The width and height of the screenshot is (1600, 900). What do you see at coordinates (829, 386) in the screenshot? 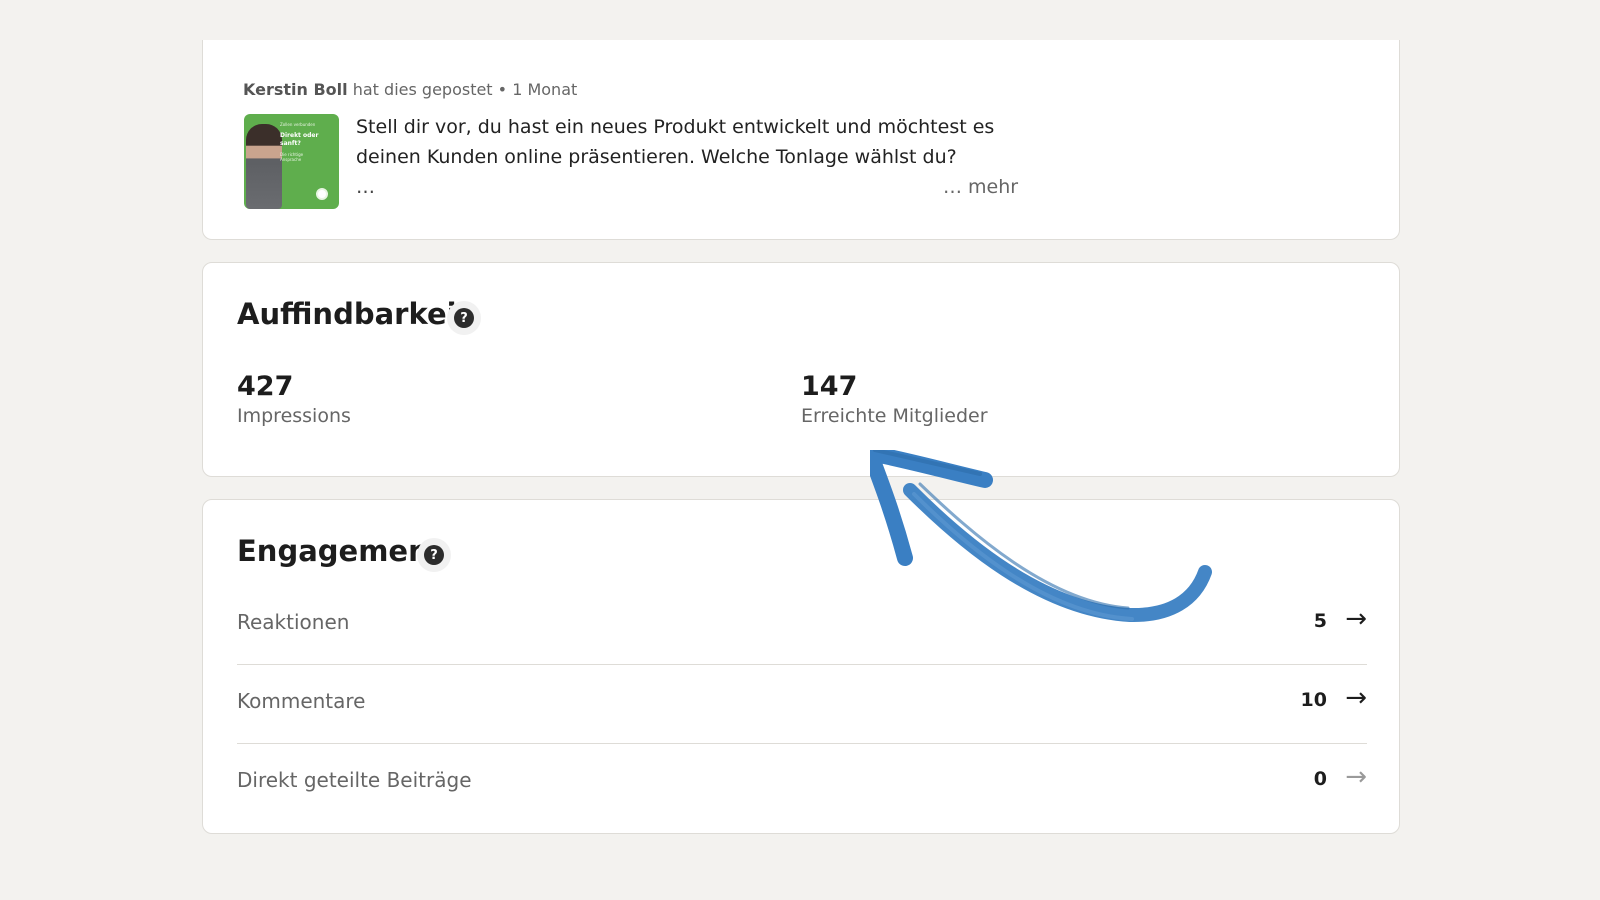
I see `members-reached-value: 147` at bounding box center [829, 386].